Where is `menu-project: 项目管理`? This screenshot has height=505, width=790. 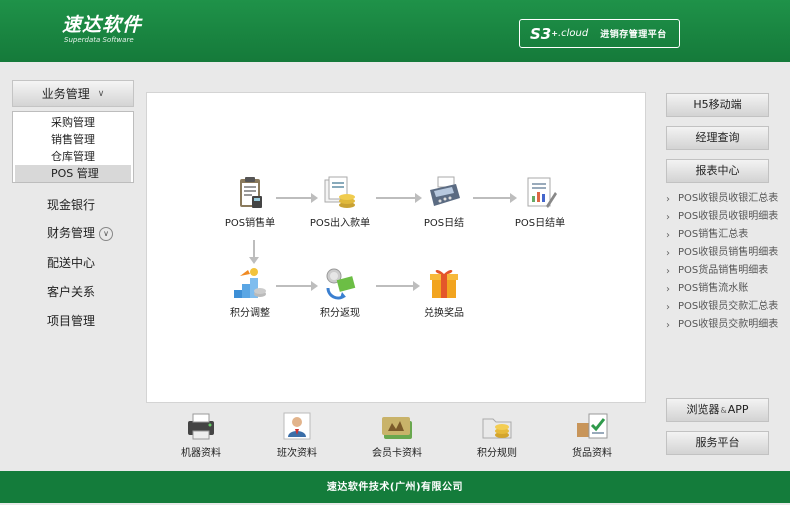
menu-project: 项目管理 is located at coordinates (71, 320).